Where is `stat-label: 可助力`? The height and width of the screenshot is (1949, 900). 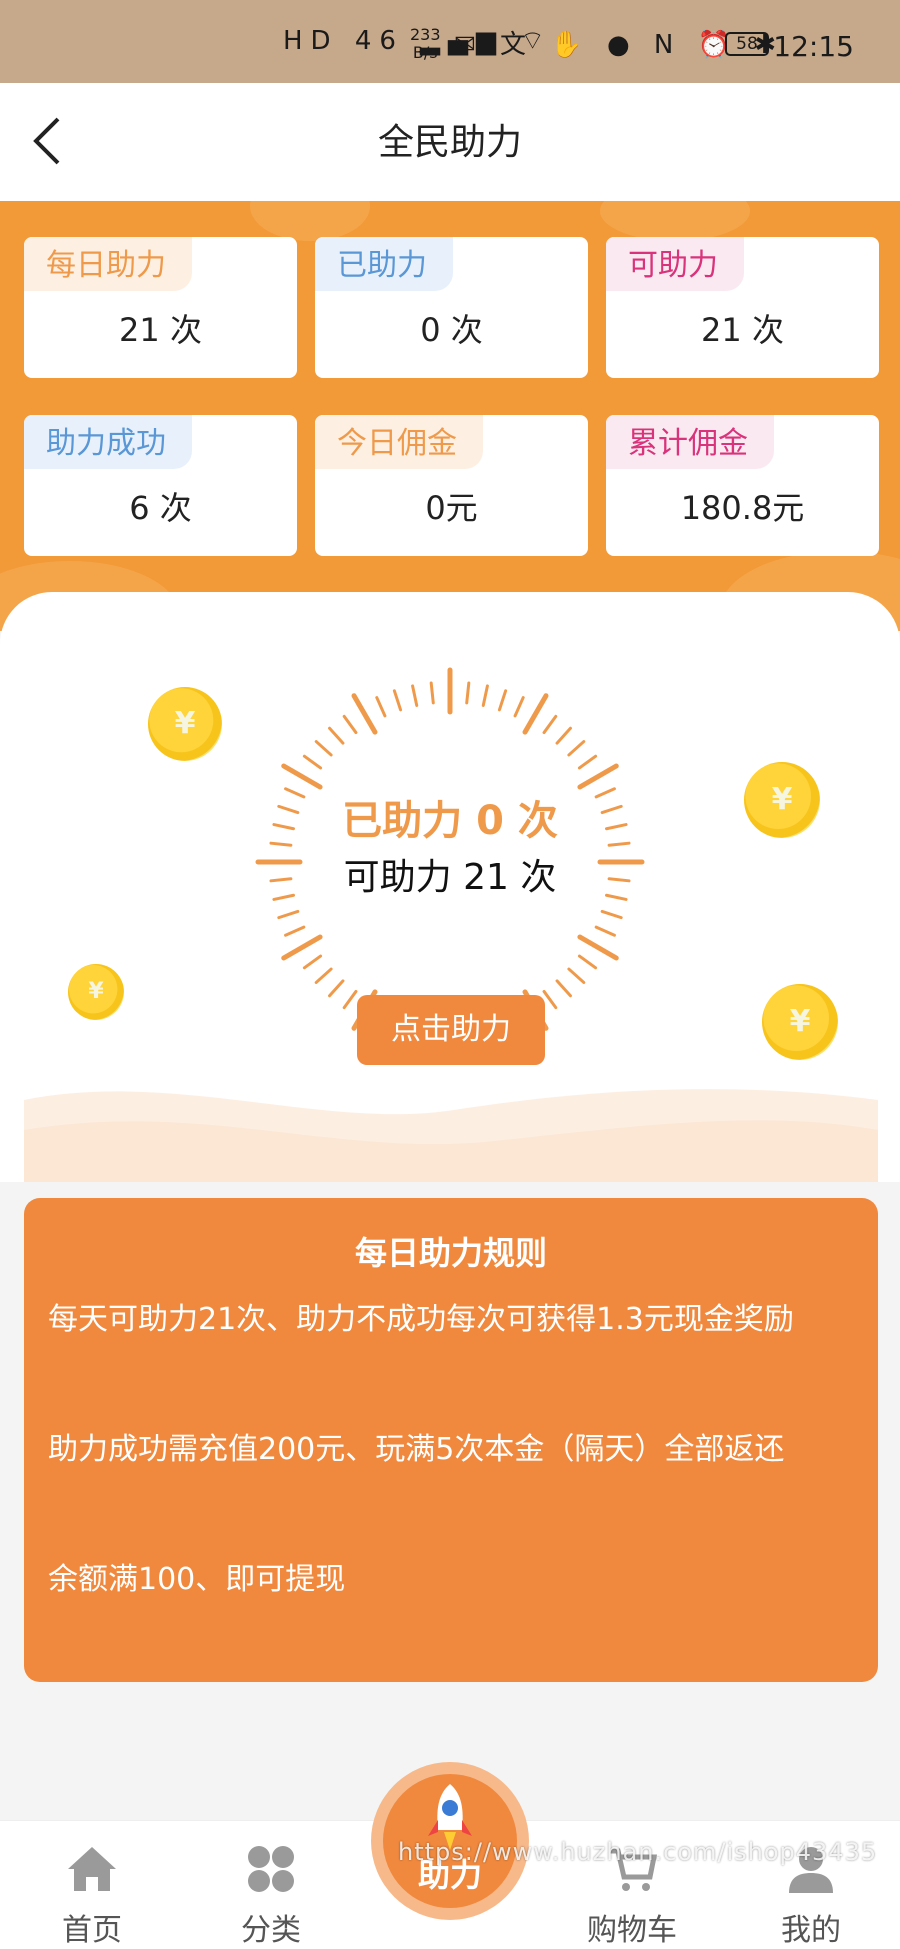 stat-label: 可助力 is located at coordinates (675, 264).